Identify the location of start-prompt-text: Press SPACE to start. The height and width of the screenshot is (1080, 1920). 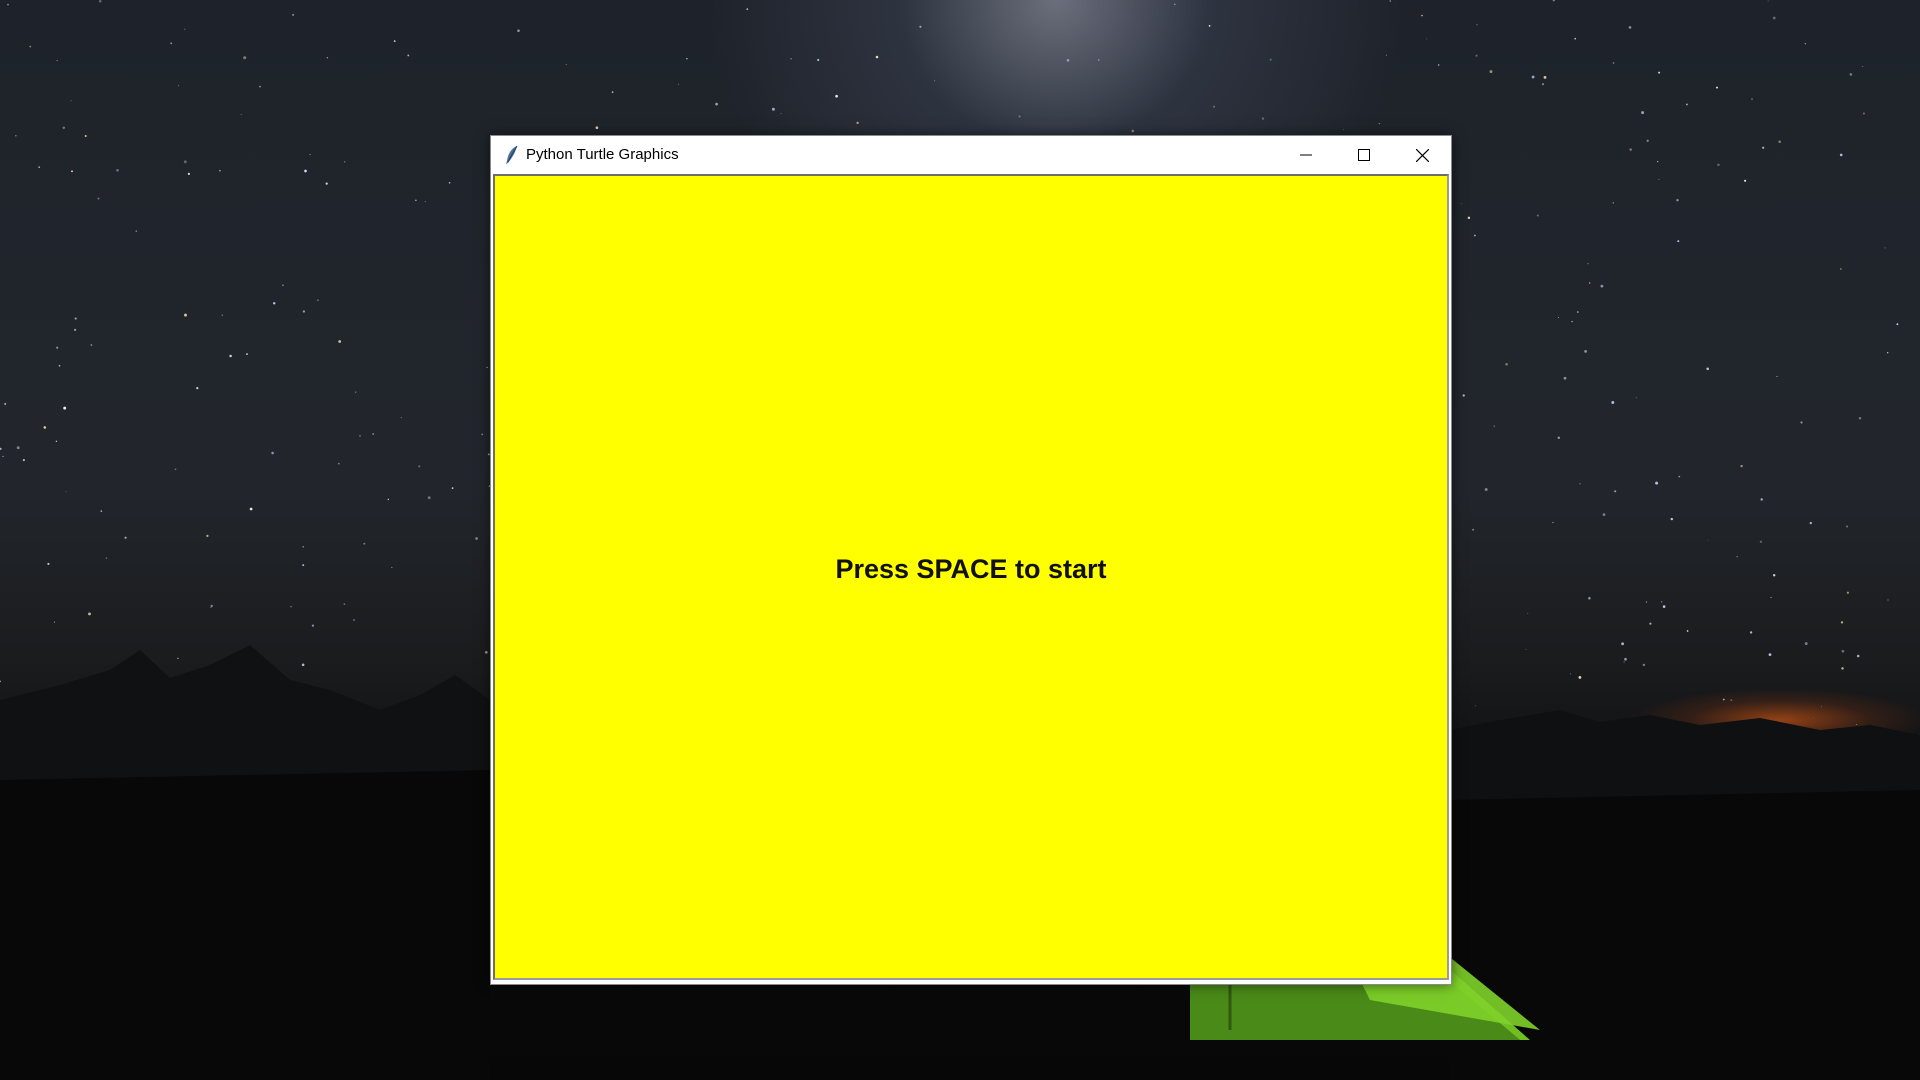
(971, 569).